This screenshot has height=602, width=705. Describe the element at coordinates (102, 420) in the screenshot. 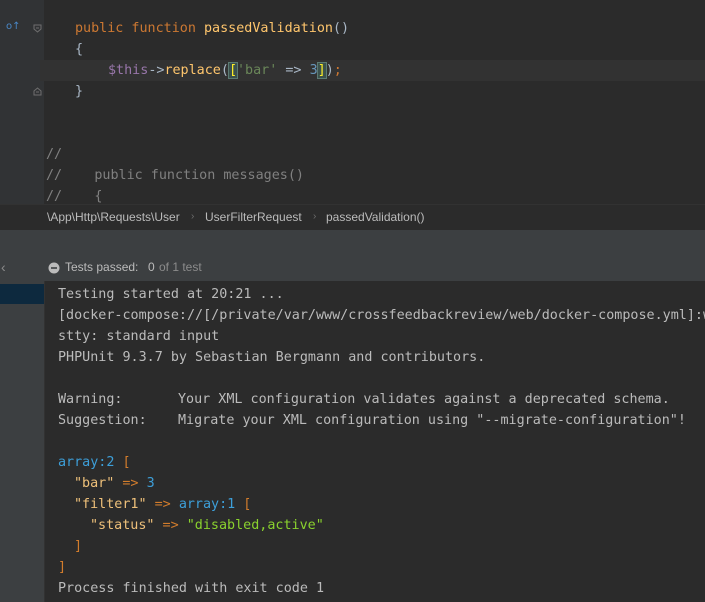

I see `console-suggestion-line: Suggestion:` at that location.